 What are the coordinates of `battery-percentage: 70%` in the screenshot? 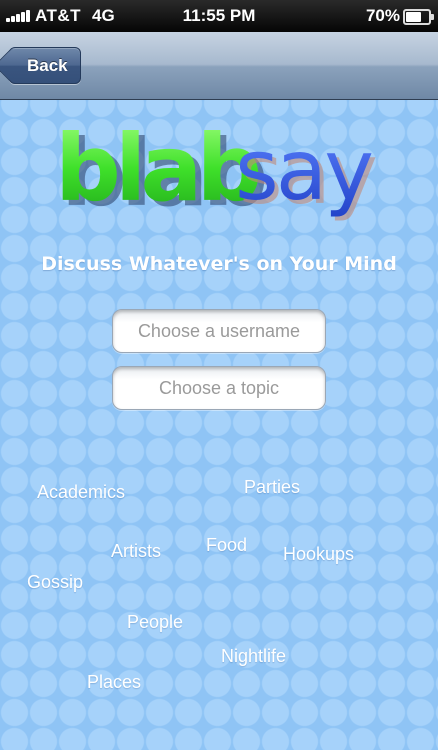 It's located at (382, 15).